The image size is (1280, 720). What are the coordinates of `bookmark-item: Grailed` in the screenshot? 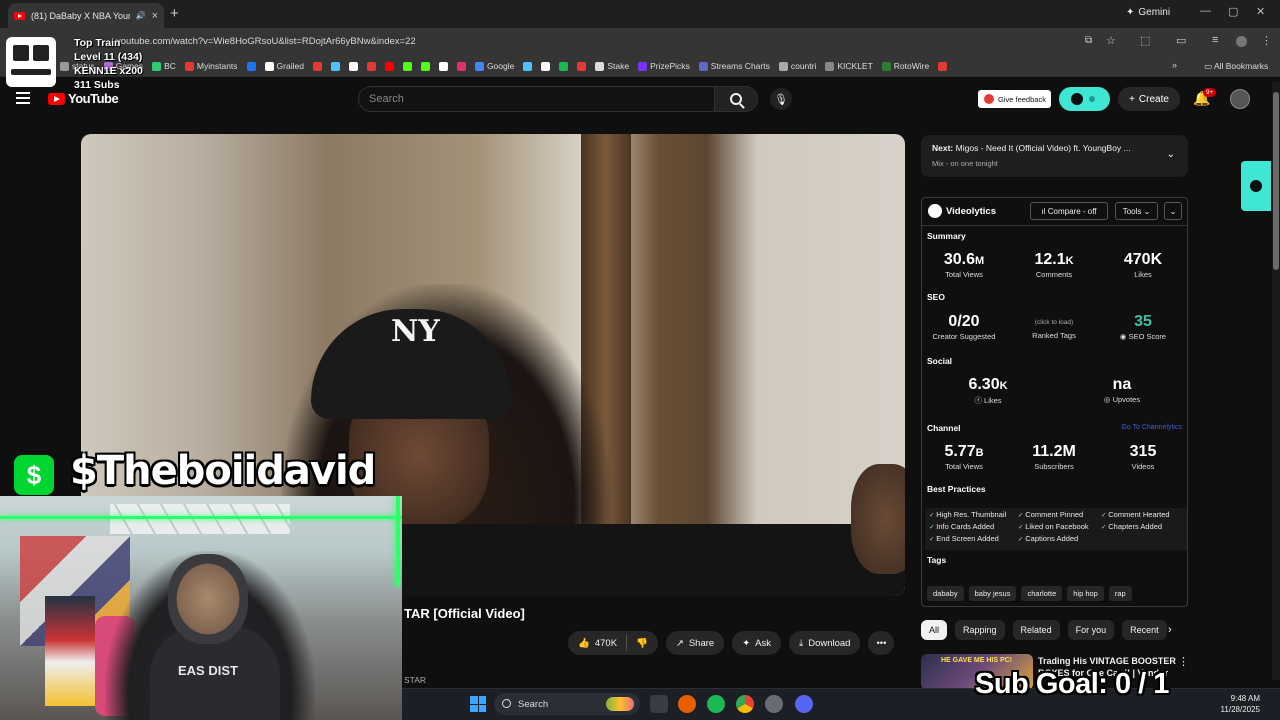 It's located at (284, 66).